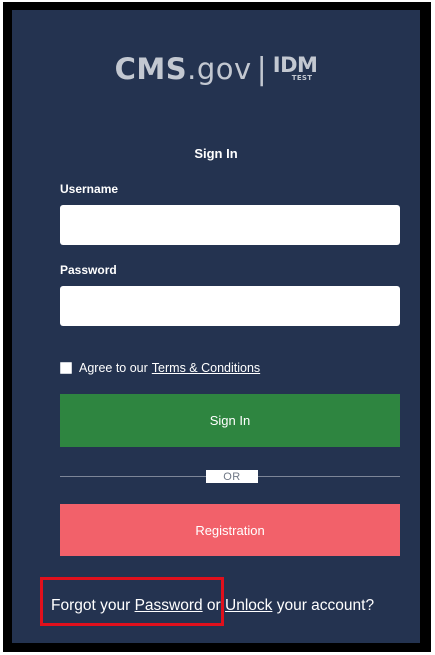 The image size is (435, 655). Describe the element at coordinates (89, 189) in the screenshot. I see `username-label: Username` at that location.